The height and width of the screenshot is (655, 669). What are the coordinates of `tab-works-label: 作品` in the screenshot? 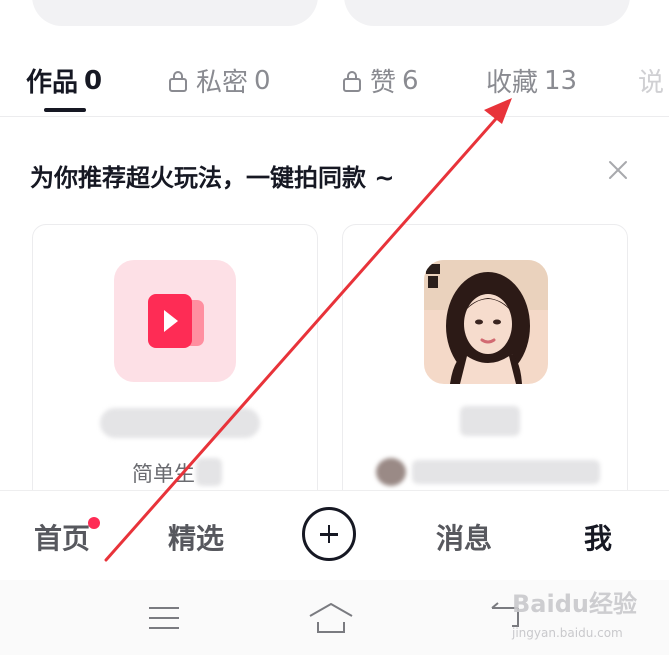 It's located at (52, 83).